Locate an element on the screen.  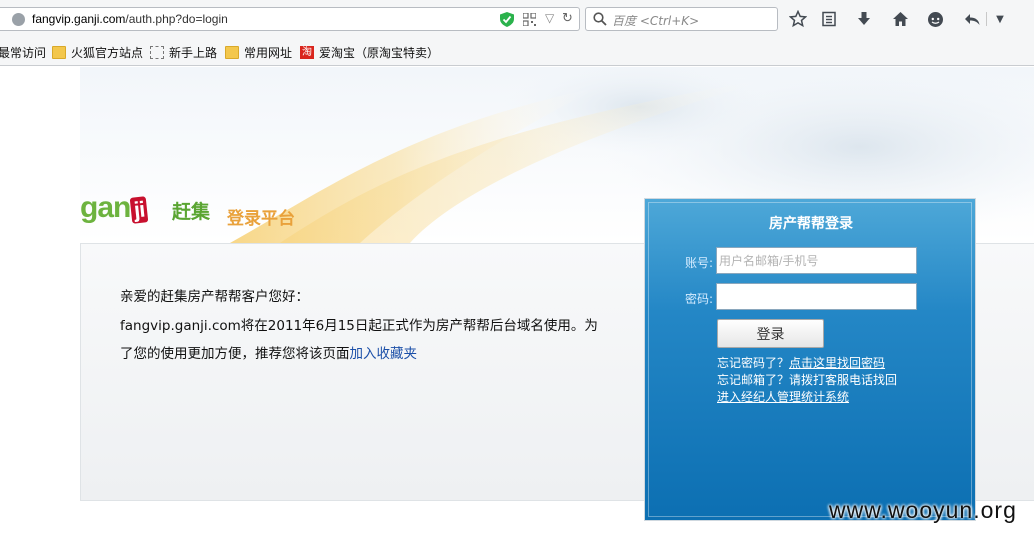
greeting-text: 亲爱的赶集房产帮帮客户您好： is located at coordinates (214, 297).